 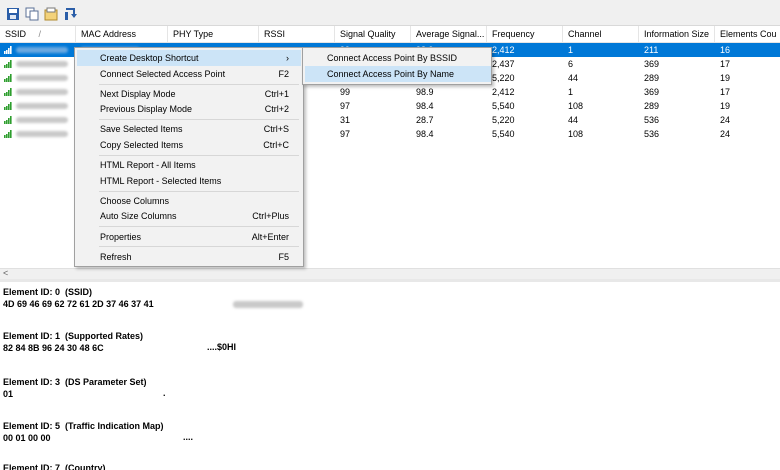 What do you see at coordinates (13, 14) in the screenshot?
I see `save-icon` at bounding box center [13, 14].